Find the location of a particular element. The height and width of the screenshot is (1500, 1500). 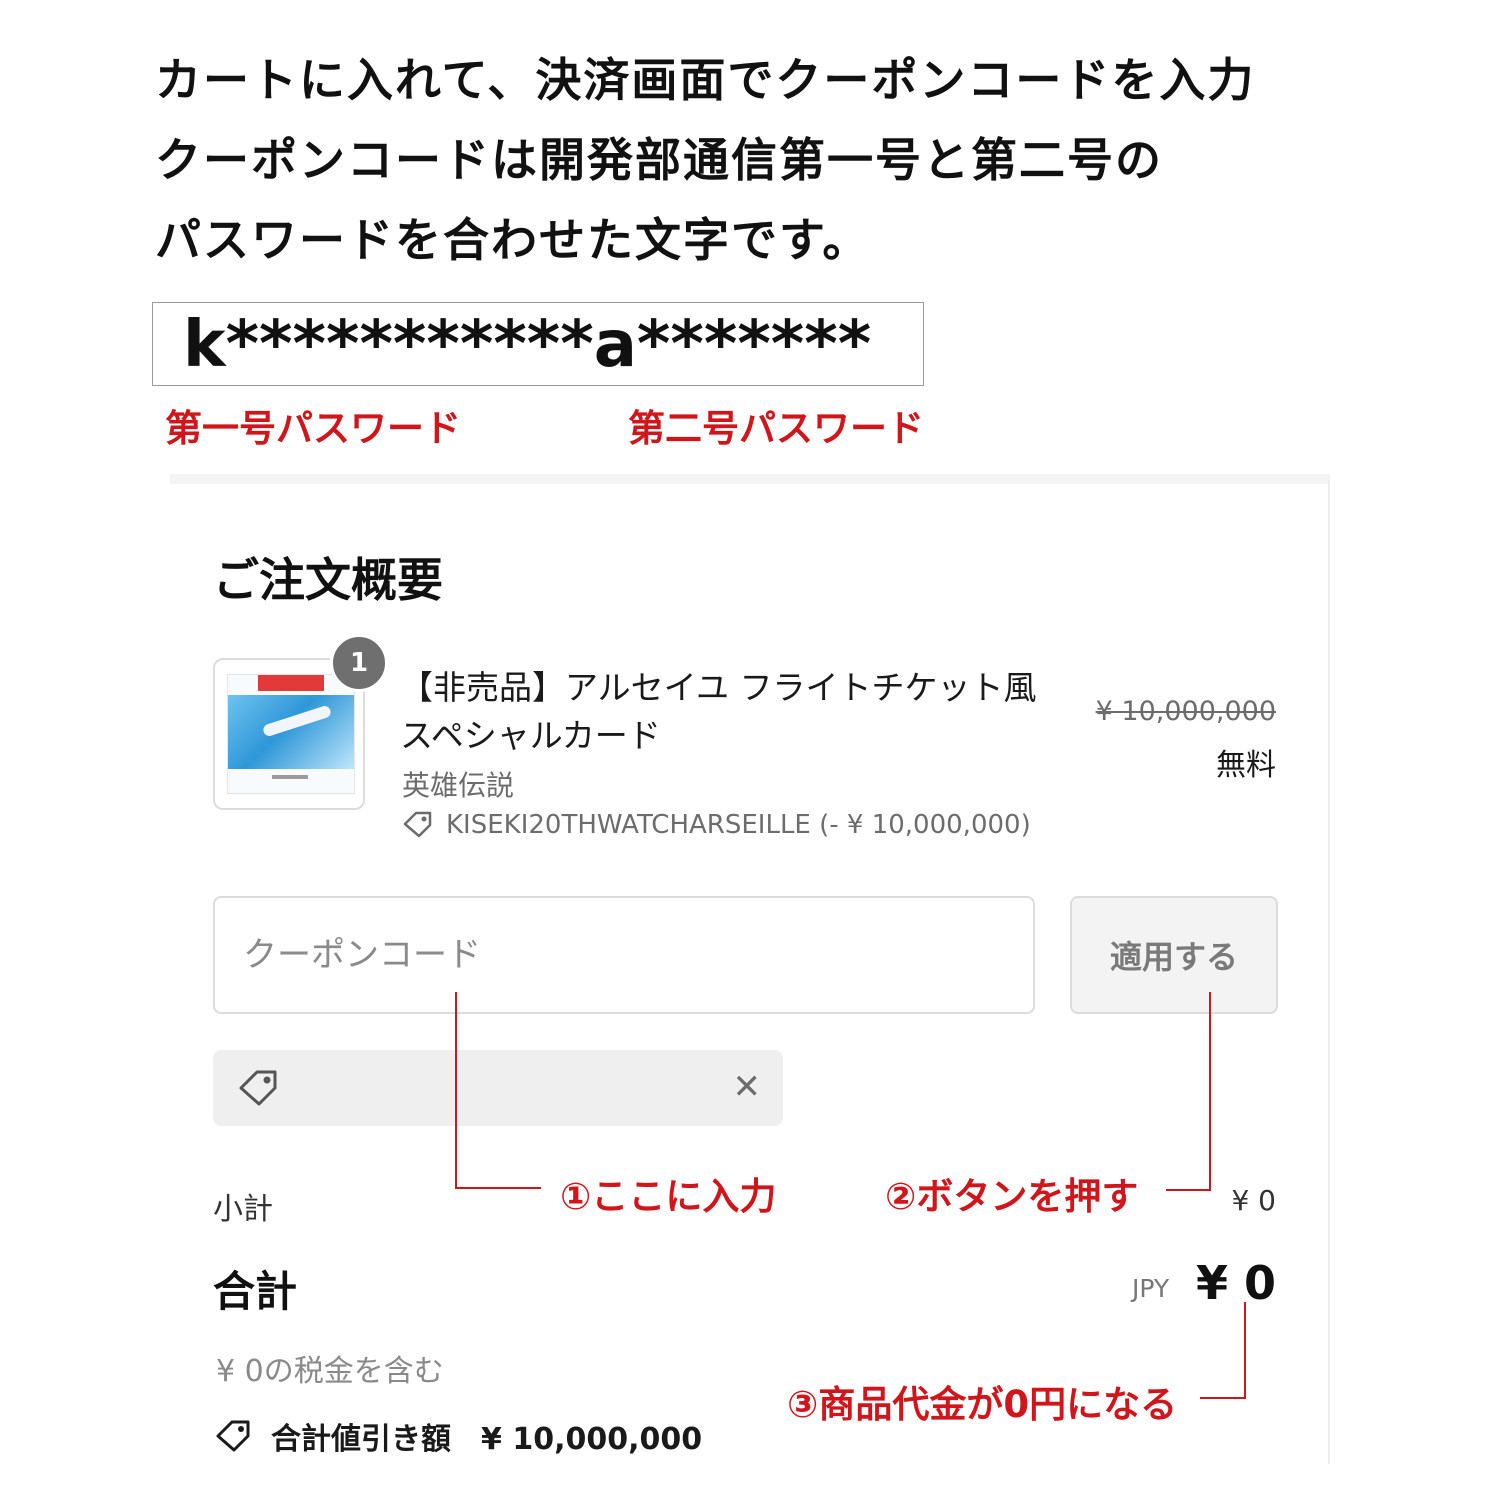

first-password-label: 第一号パスワード is located at coordinates (313, 428).